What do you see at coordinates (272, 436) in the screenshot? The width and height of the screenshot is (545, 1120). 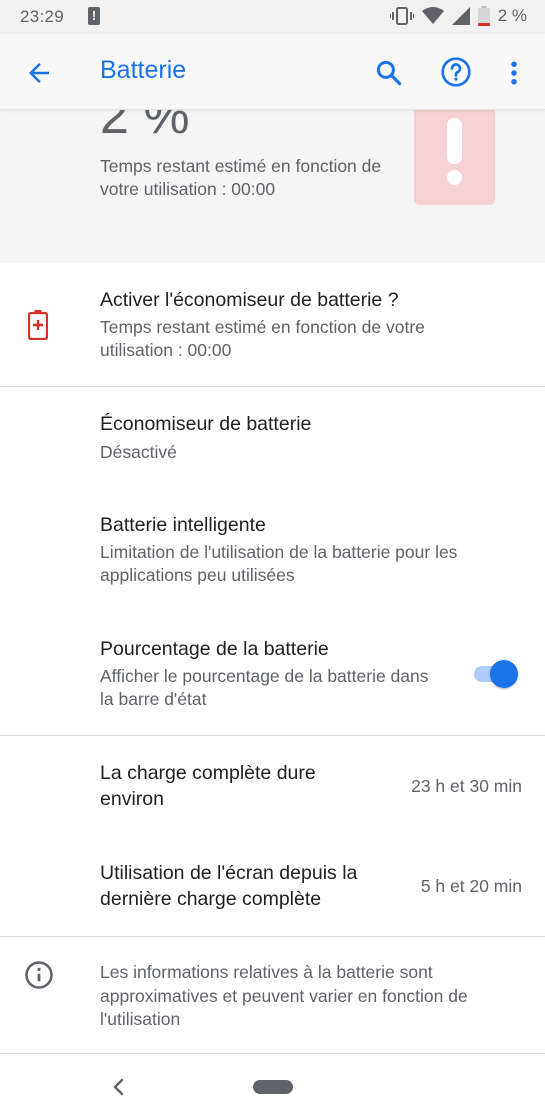 I see `setting-battery-saver: Économiseur de batterie Désactivé` at bounding box center [272, 436].